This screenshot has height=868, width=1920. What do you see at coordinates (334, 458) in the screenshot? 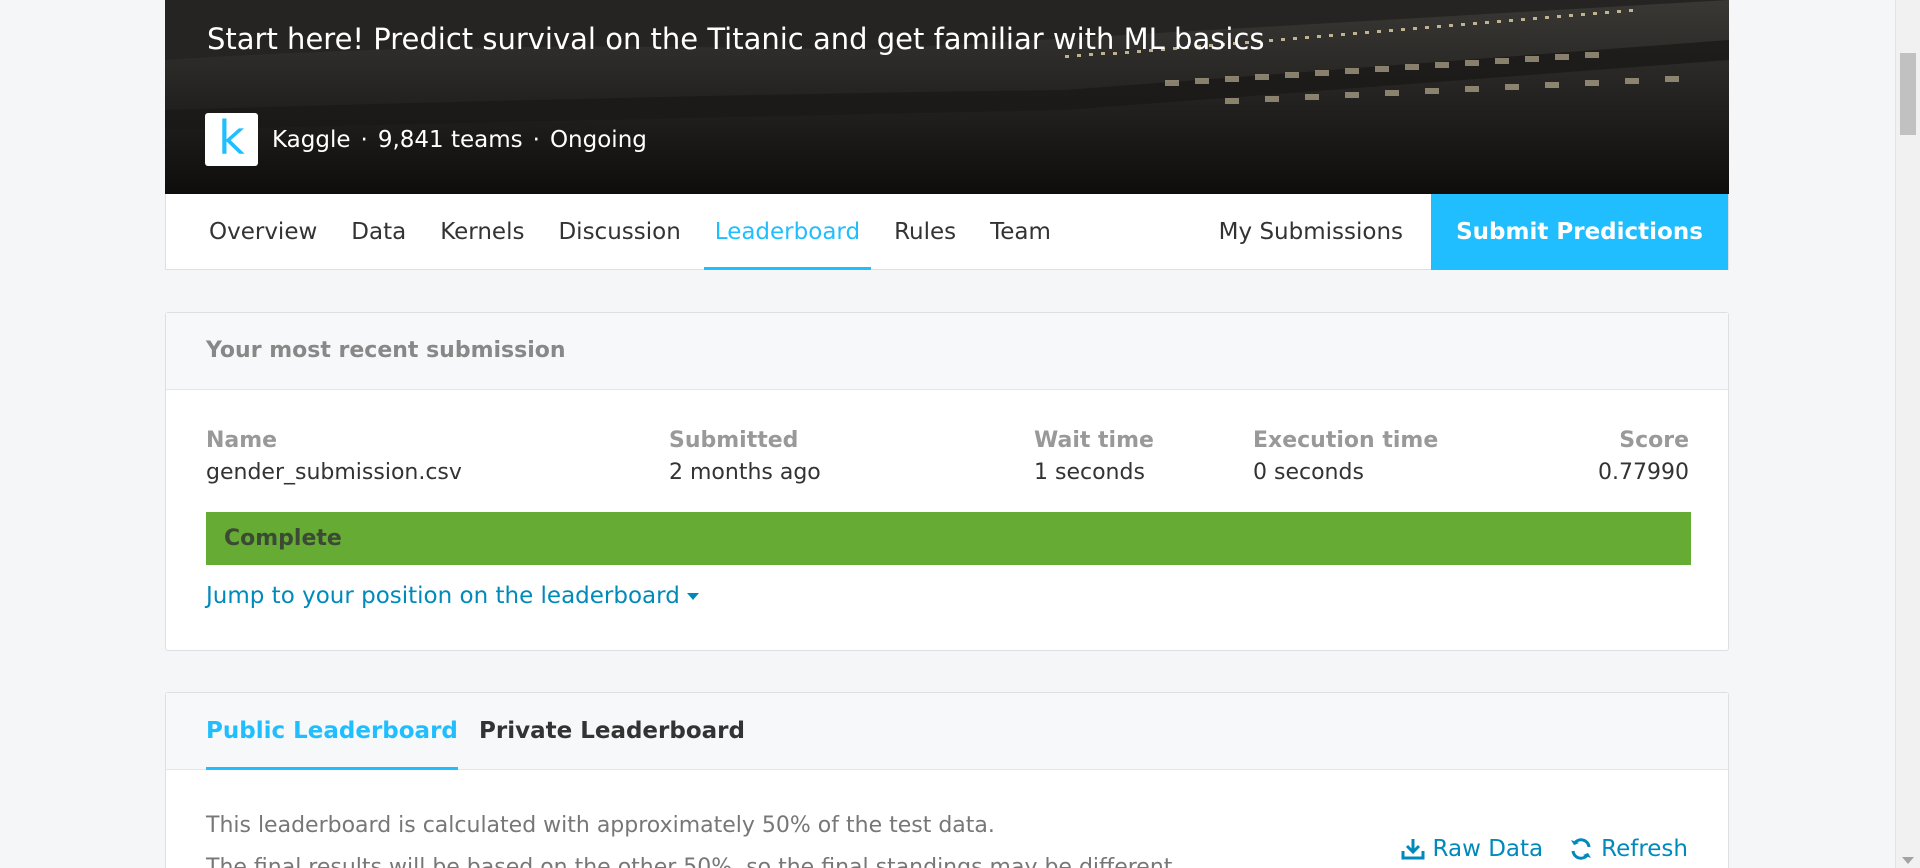
I see `submission-name-column: Name gender_submission.csv` at bounding box center [334, 458].